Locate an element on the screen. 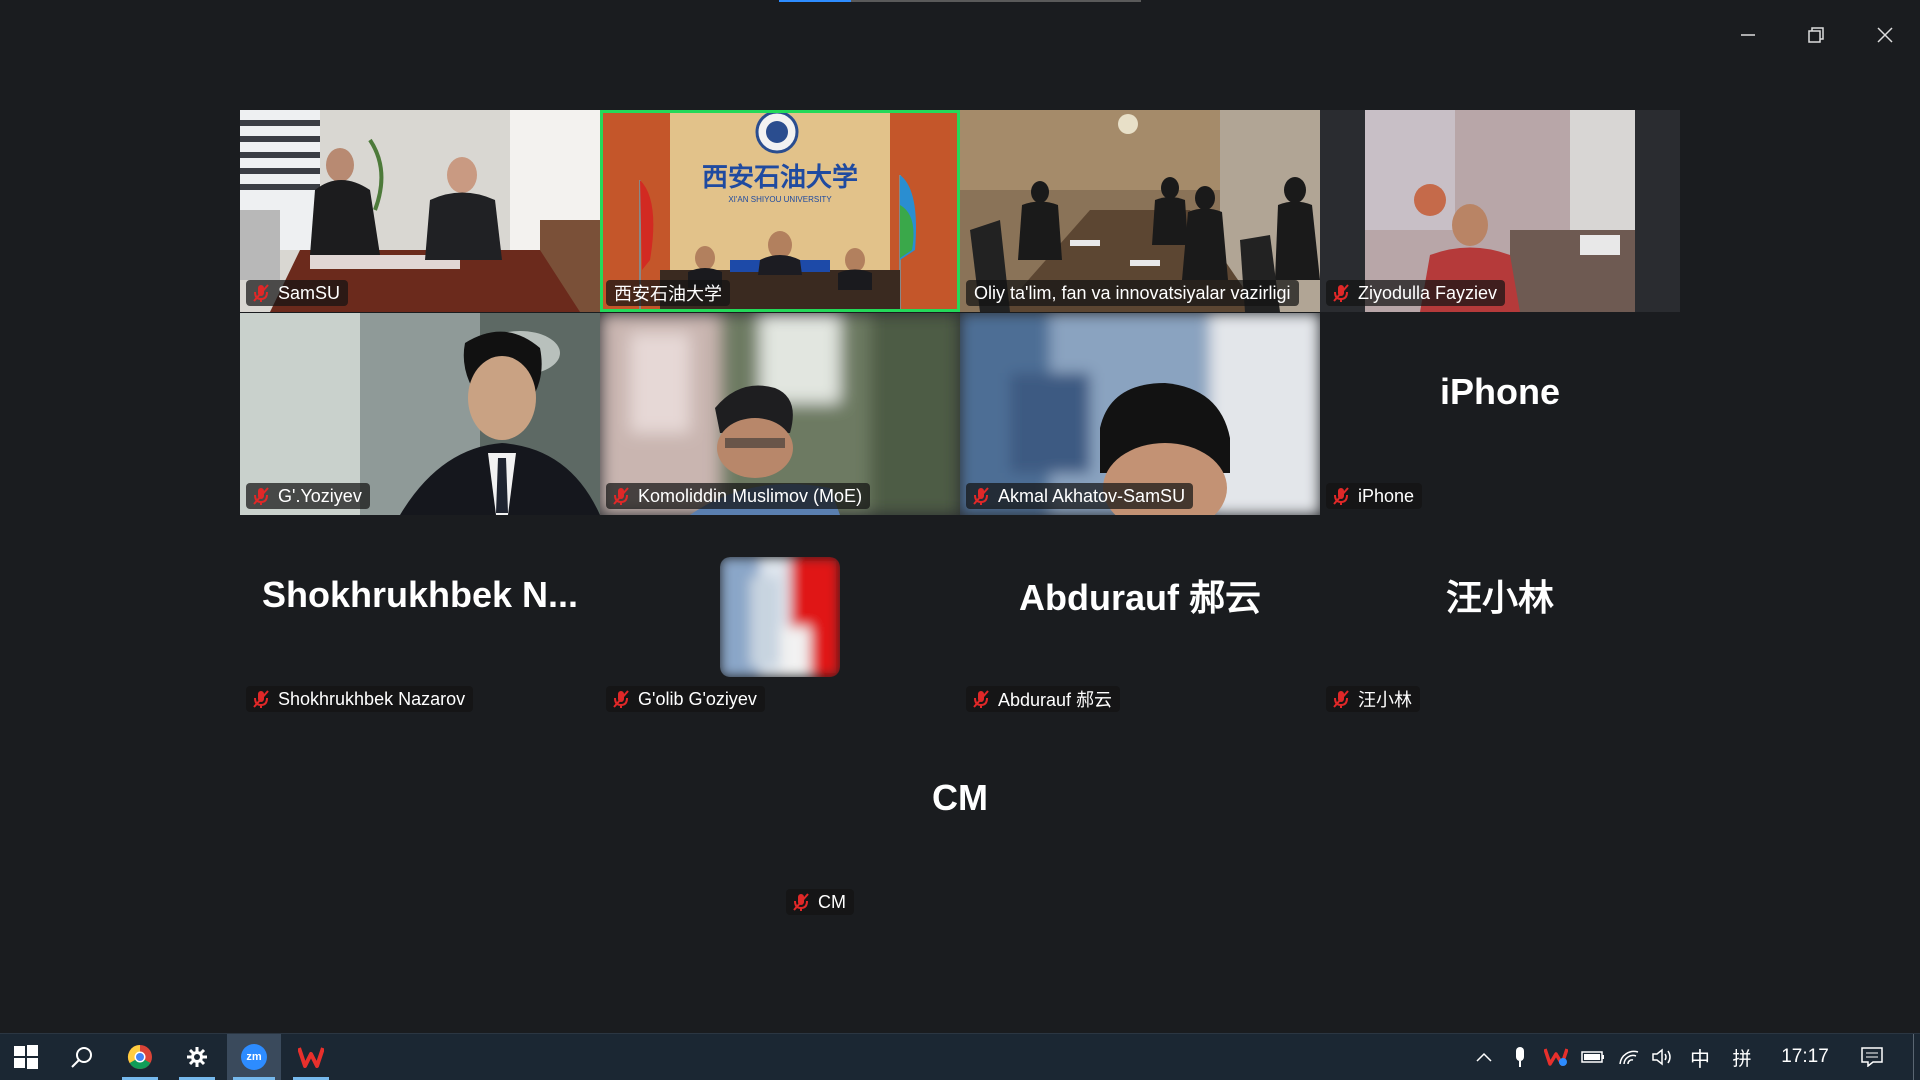 This screenshot has height=1080, width=1920. show-desktop-button is located at coordinates (1916, 1057).